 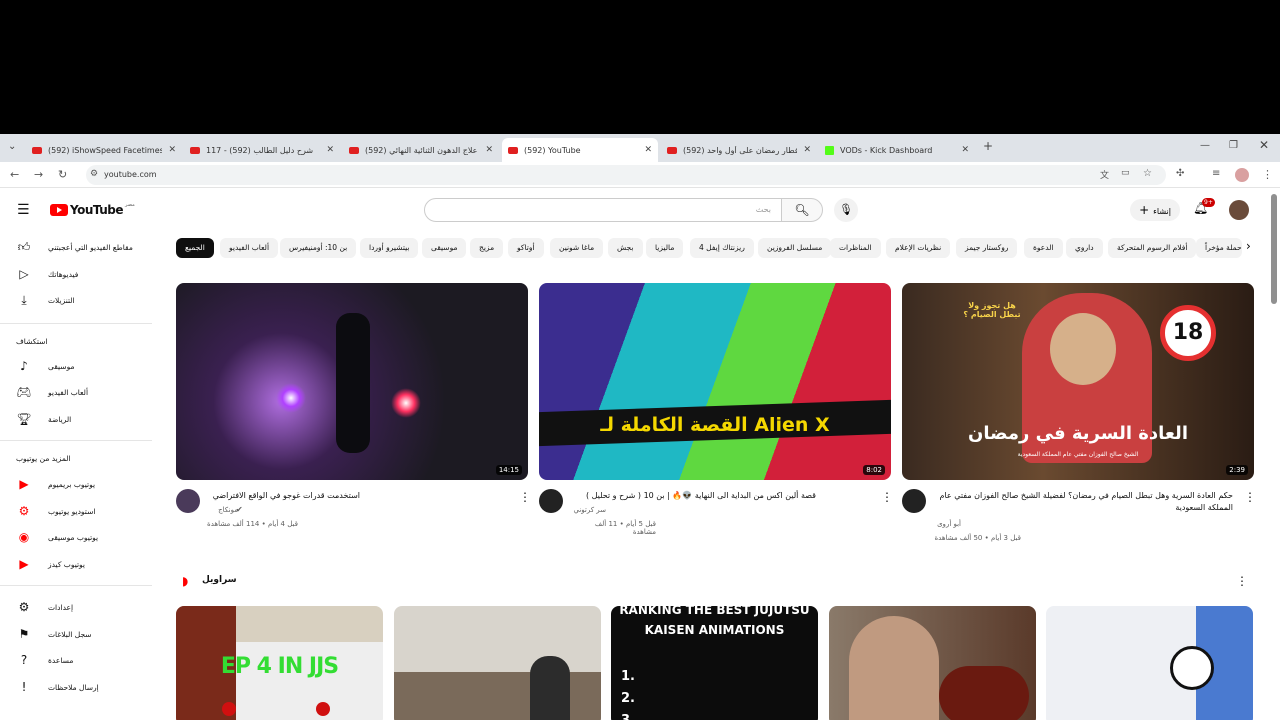 What do you see at coordinates (94, 174) in the screenshot?
I see `site-info-icon: ⚙` at bounding box center [94, 174].